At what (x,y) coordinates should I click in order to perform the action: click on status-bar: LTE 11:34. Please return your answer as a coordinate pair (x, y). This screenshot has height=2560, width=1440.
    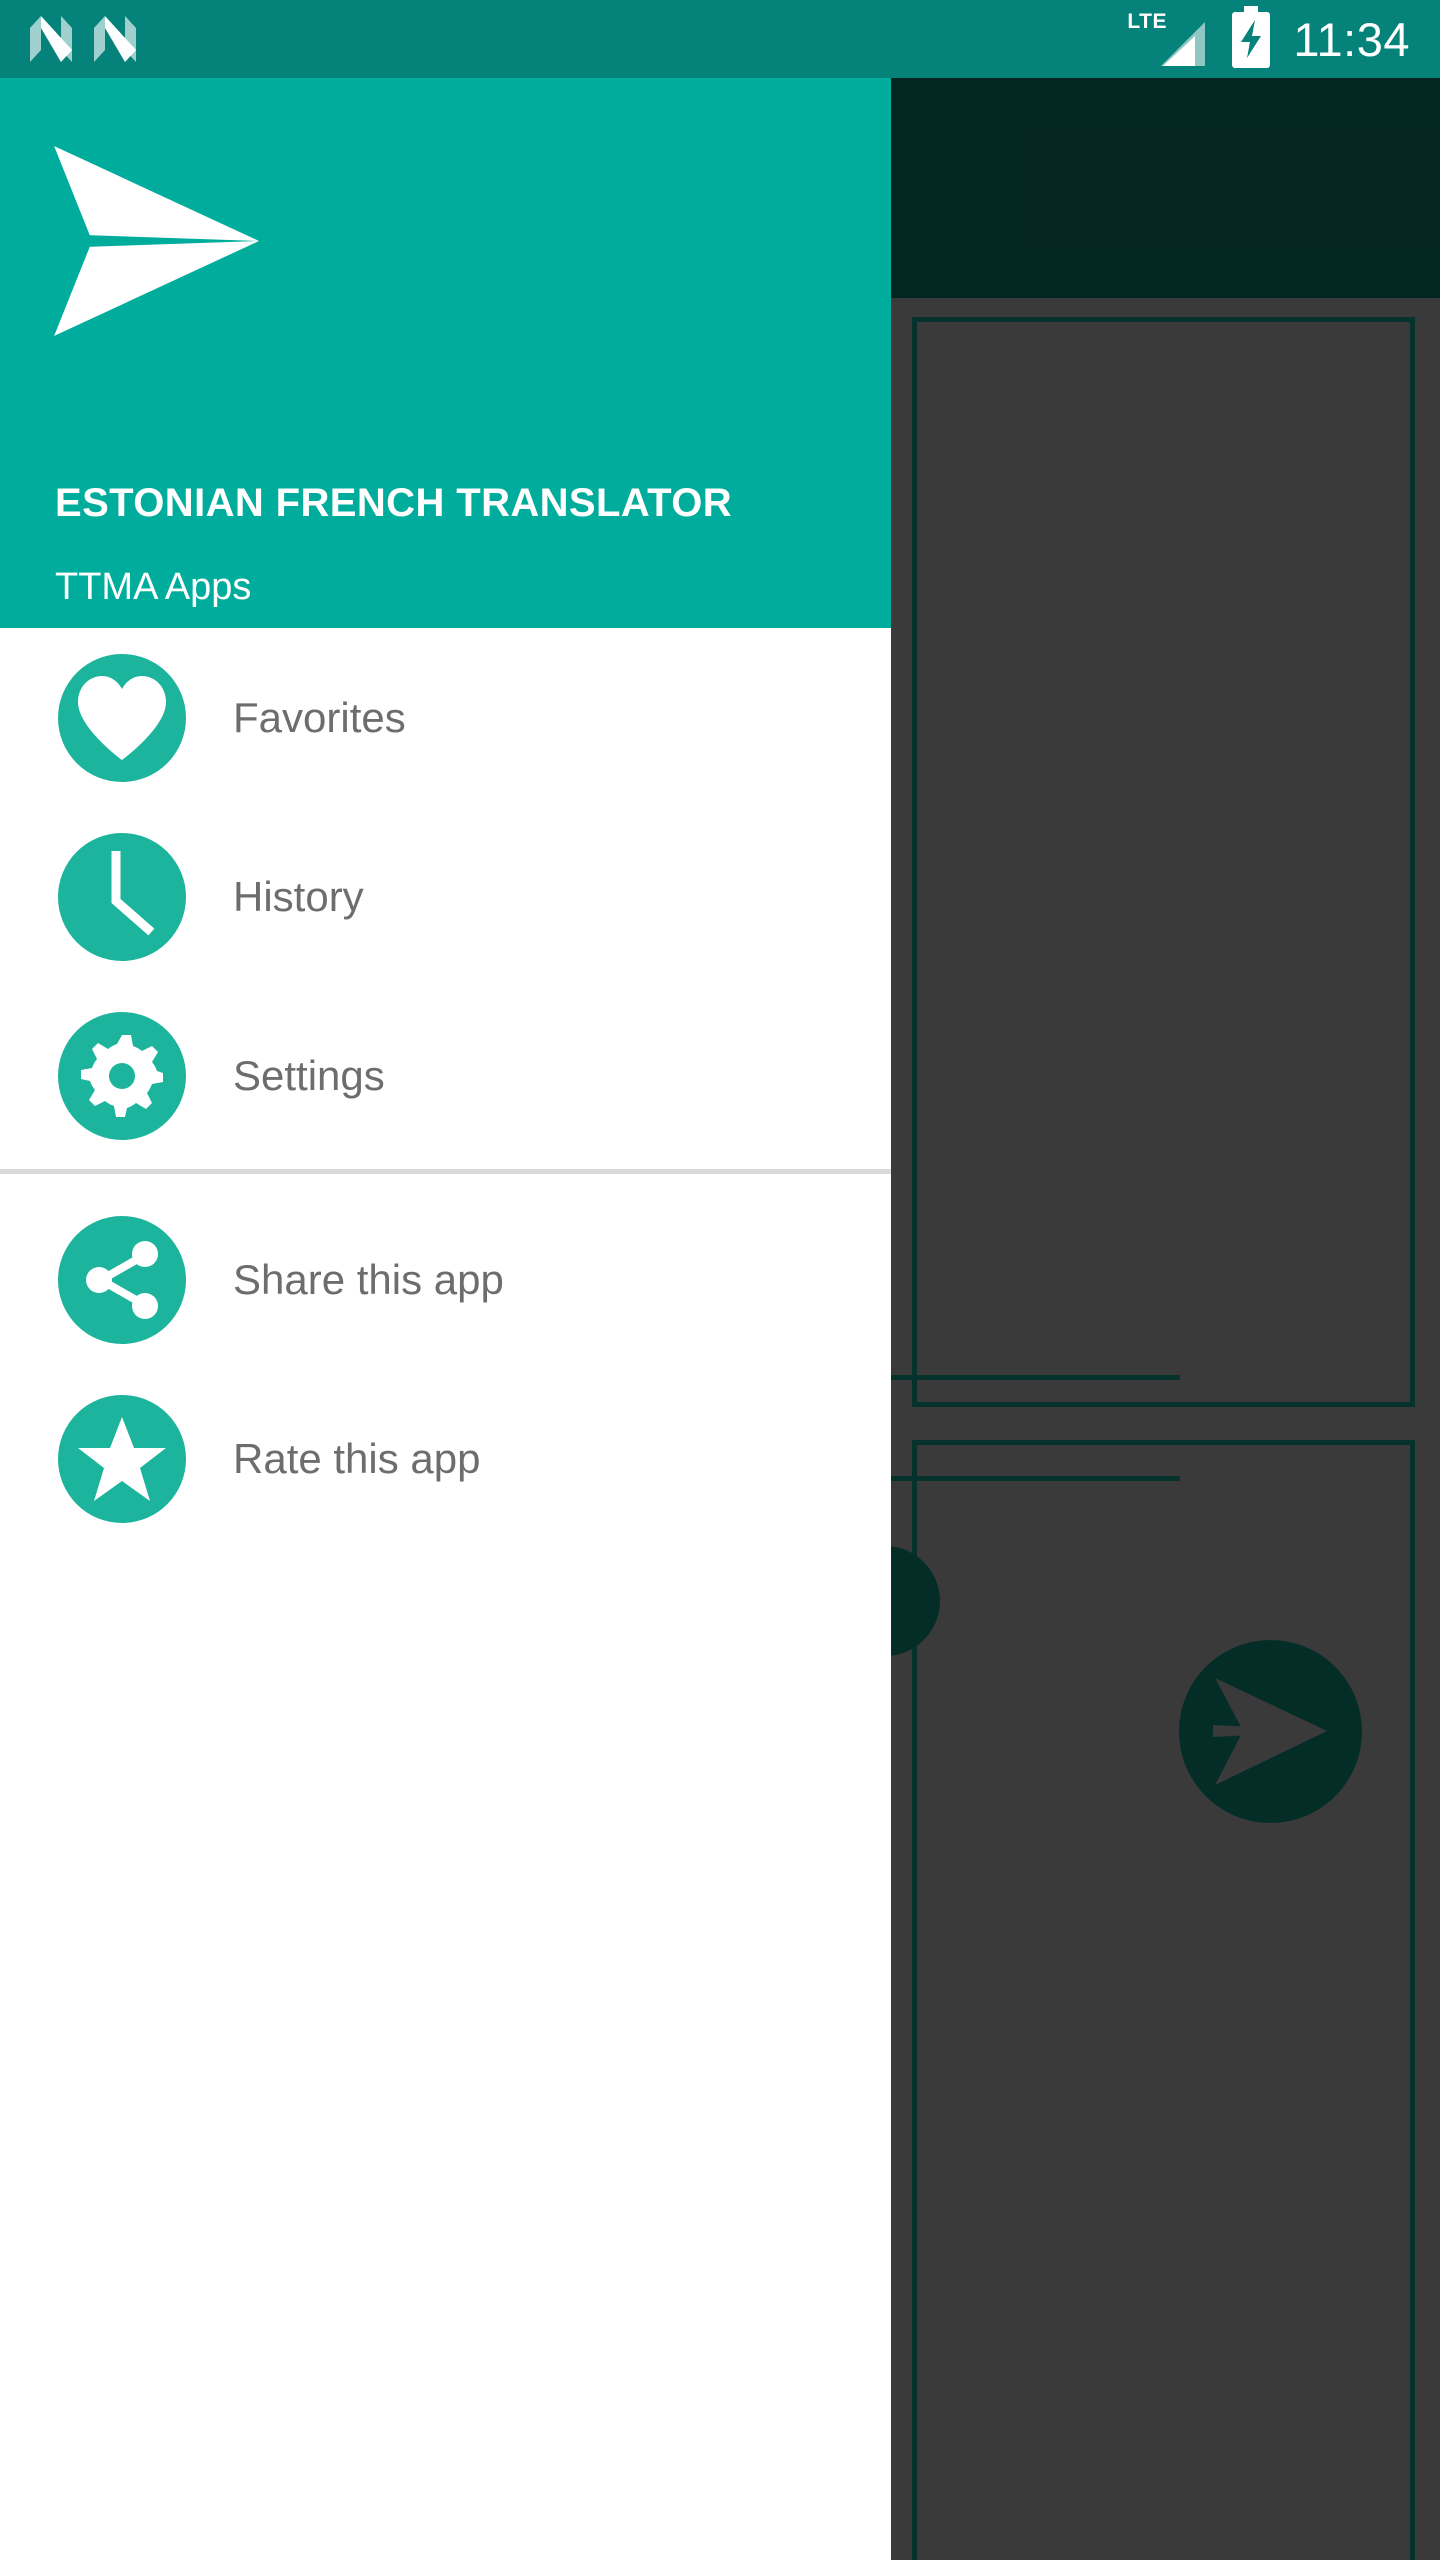
    Looking at the image, I should click on (720, 39).